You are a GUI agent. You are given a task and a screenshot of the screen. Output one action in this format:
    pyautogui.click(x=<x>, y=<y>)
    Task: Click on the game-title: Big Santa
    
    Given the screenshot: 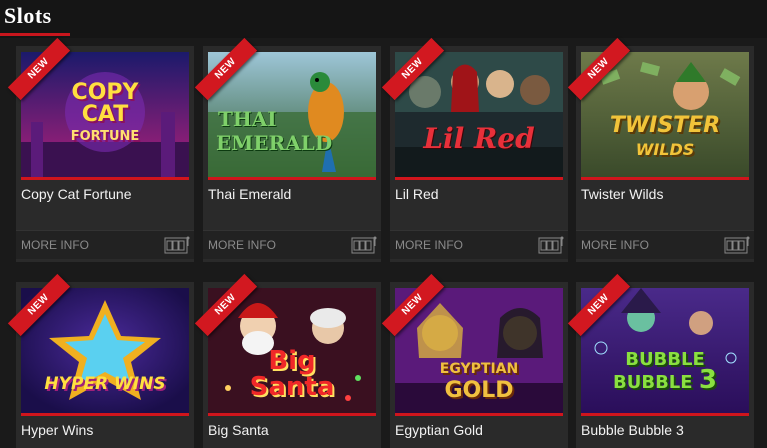 What is the action you would take?
    pyautogui.click(x=238, y=430)
    